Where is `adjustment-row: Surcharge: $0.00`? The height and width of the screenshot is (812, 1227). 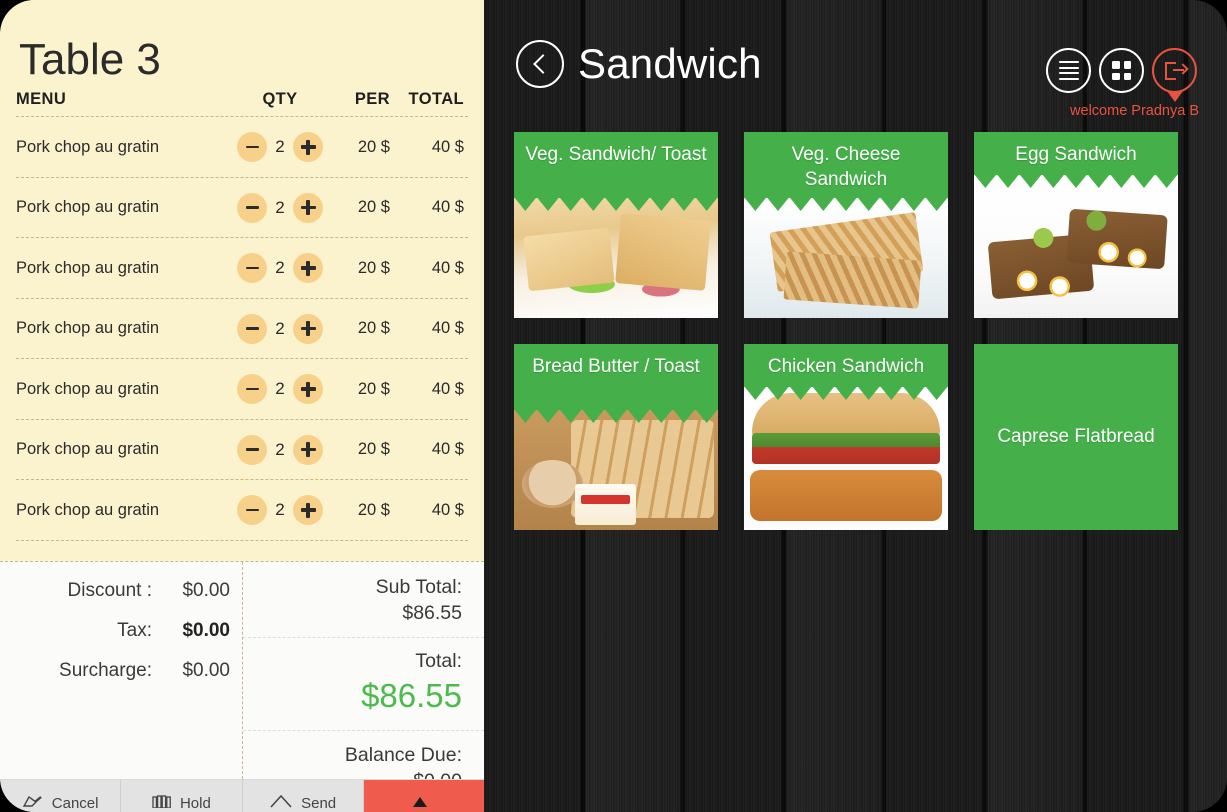
adjustment-row: Surcharge: $0.00 is located at coordinates (115, 680).